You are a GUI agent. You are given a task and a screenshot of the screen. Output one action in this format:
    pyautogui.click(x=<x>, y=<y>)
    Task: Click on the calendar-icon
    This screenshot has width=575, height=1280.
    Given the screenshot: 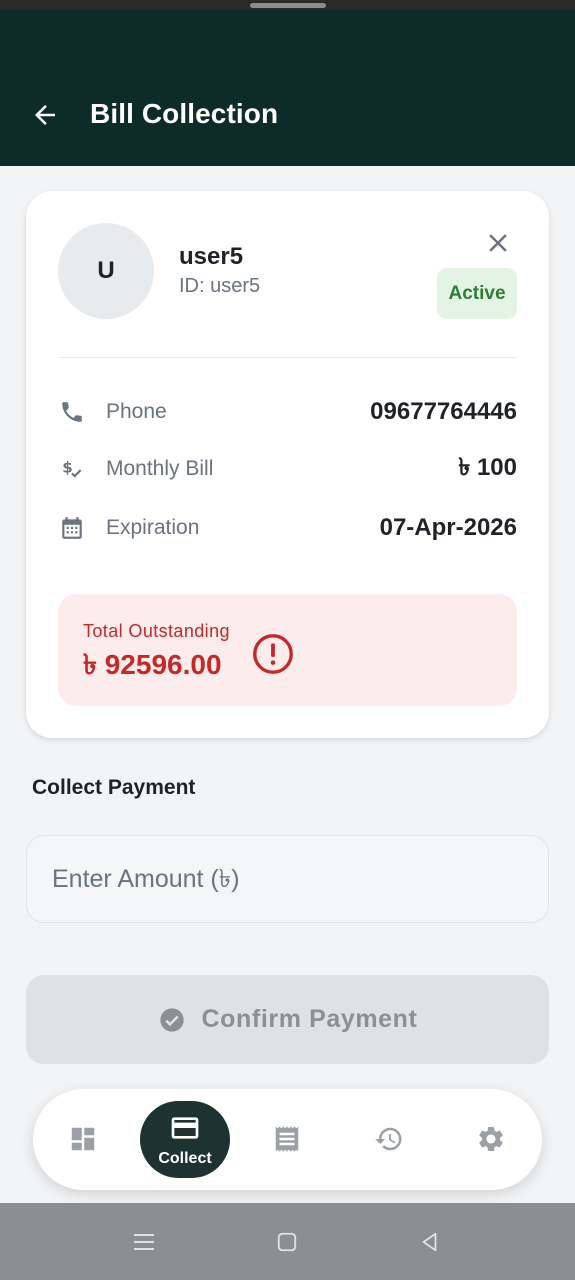 What is the action you would take?
    pyautogui.click(x=72, y=528)
    